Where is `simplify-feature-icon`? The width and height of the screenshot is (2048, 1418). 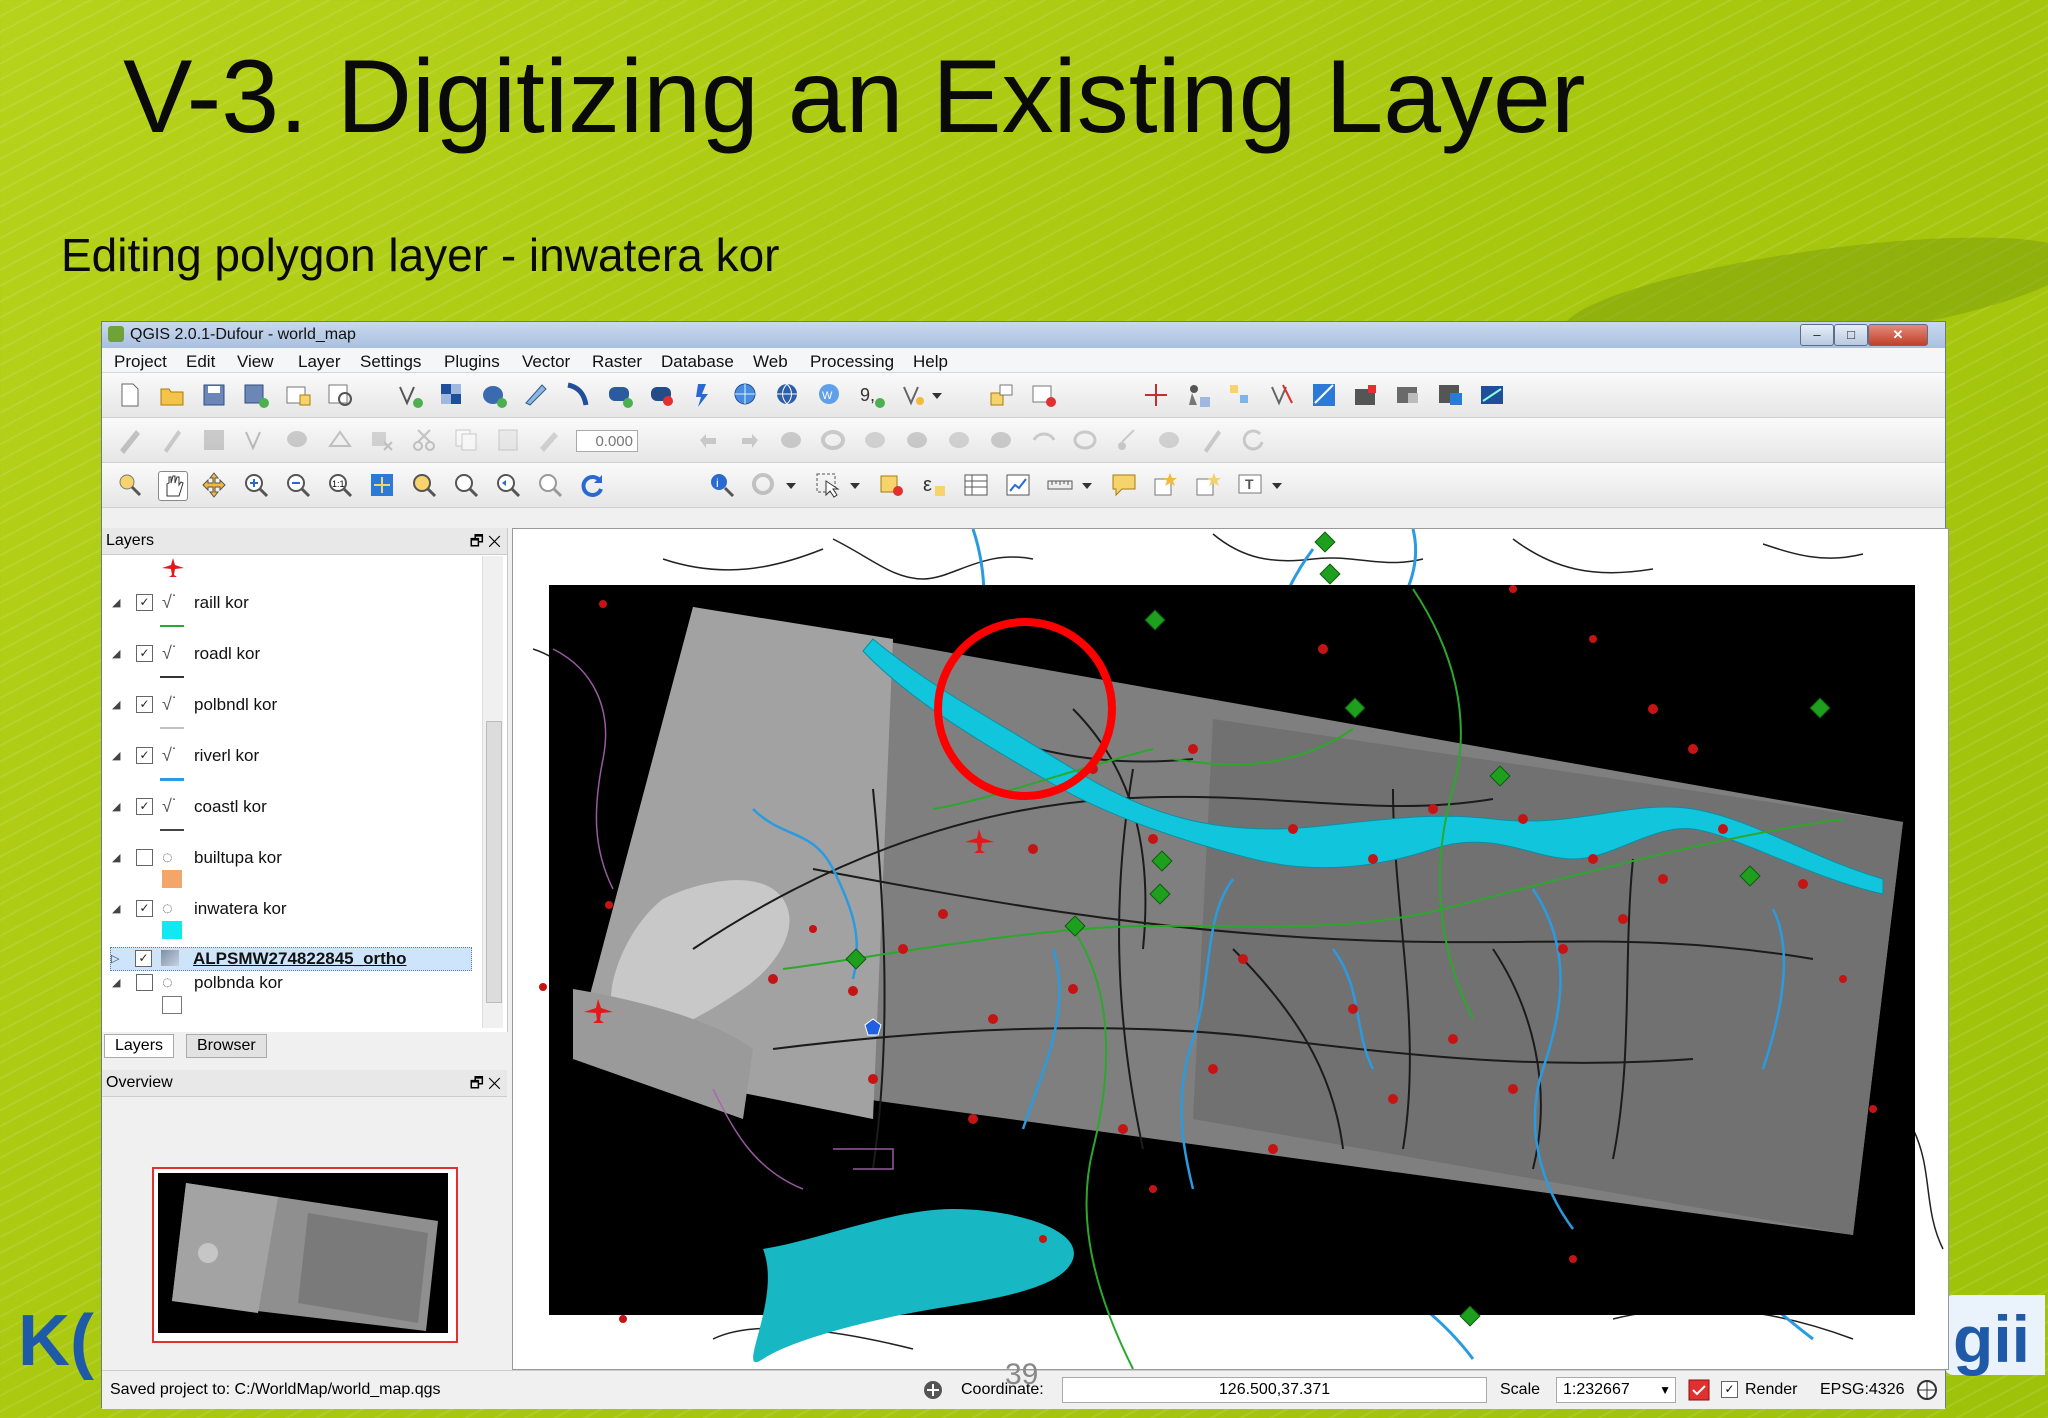
simplify-feature-icon is located at coordinates (792, 440).